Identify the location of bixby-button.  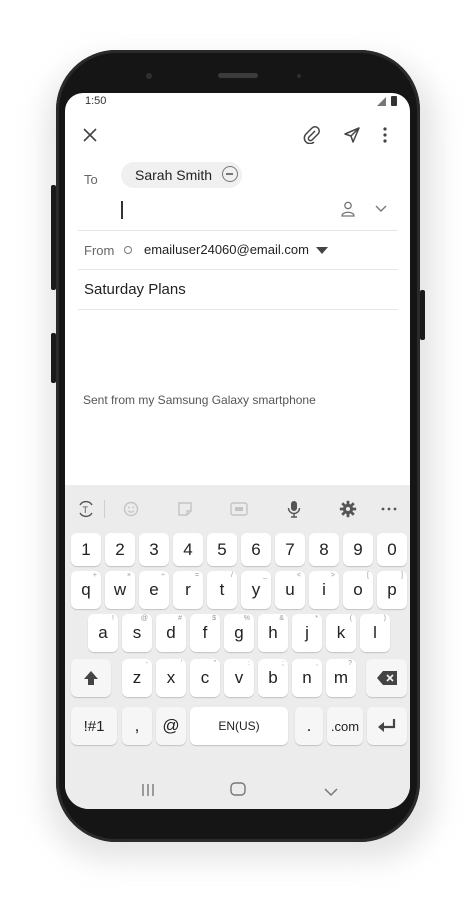
(53, 237).